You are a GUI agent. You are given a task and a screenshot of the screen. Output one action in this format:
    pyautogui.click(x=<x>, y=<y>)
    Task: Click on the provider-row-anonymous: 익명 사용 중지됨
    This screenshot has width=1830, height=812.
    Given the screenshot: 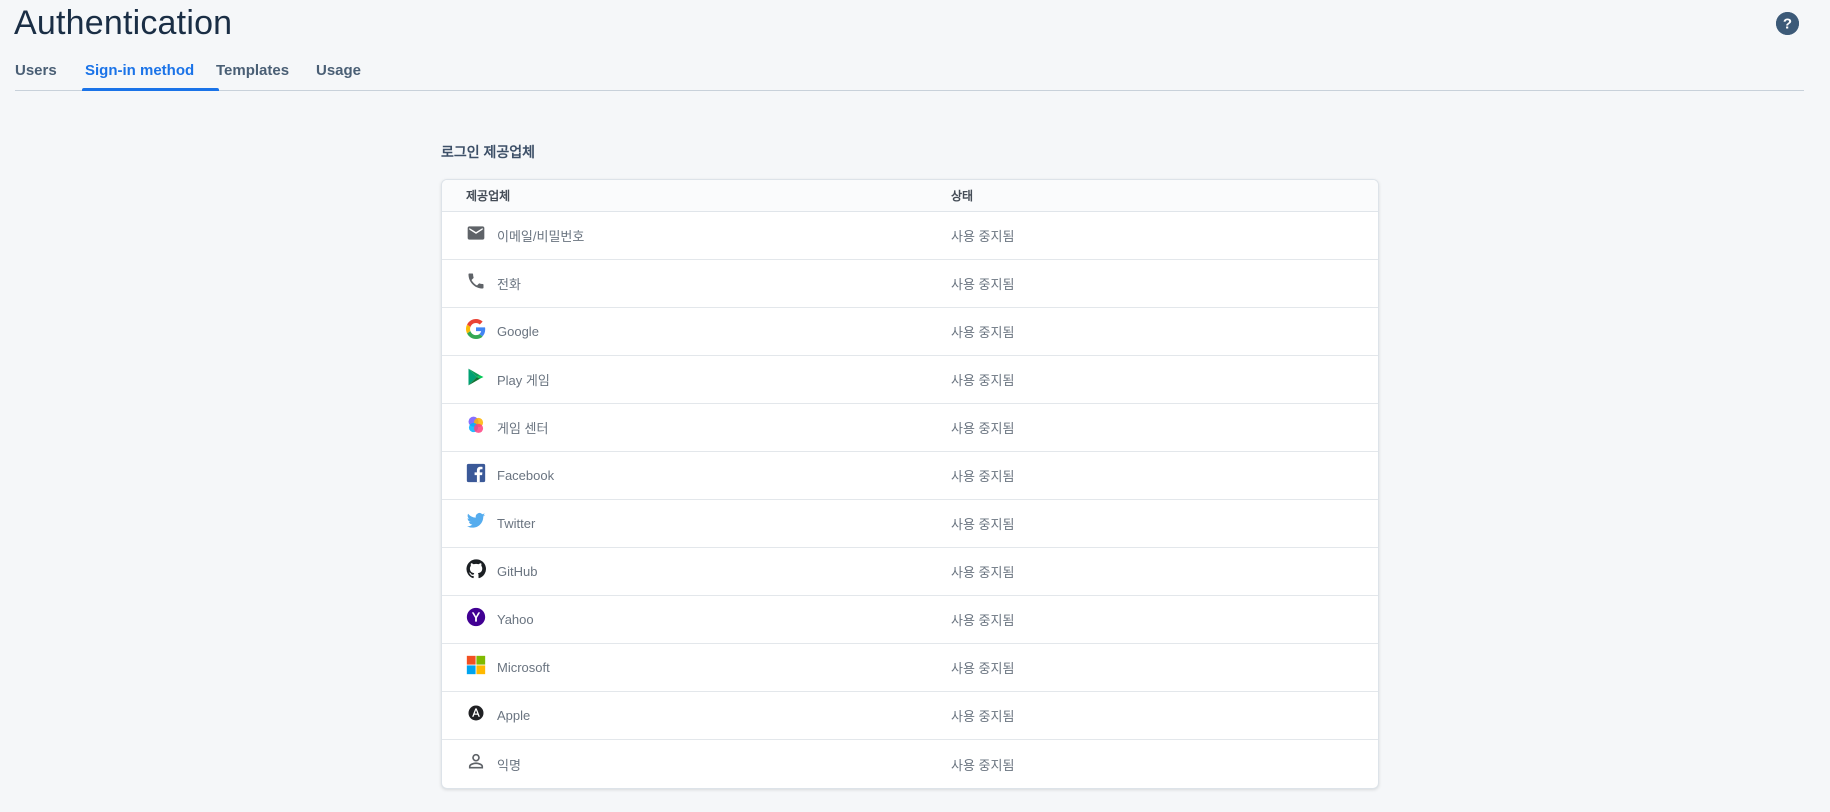 What is the action you would take?
    pyautogui.click(x=910, y=764)
    